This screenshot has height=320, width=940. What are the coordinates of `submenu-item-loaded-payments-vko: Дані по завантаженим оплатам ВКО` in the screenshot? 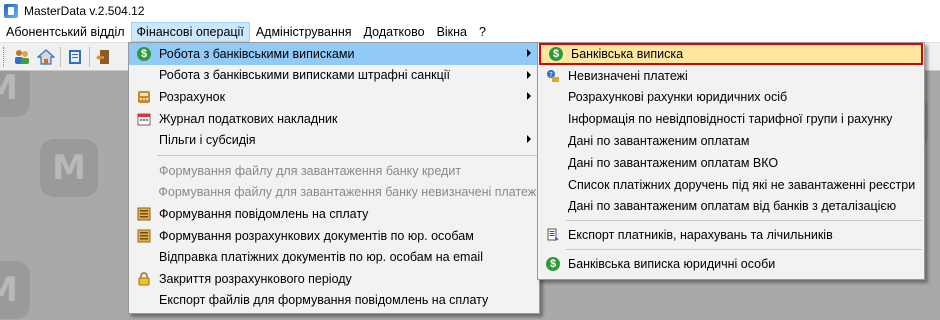 It's located at (731, 163).